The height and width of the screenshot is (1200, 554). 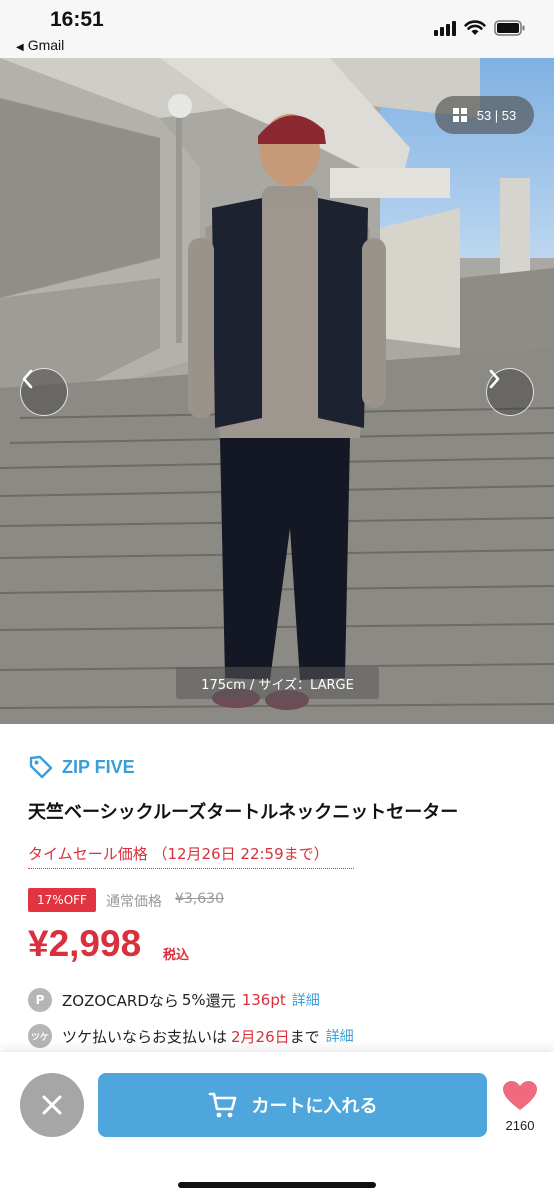 What do you see at coordinates (193, 1000) in the screenshot?
I see `zozocard-rate: 5%` at bounding box center [193, 1000].